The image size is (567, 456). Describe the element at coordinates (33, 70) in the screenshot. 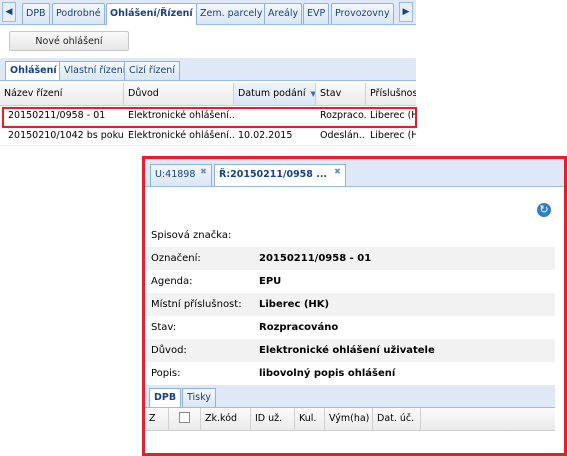

I see `tab-ohlaseni: Ohlášení` at that location.